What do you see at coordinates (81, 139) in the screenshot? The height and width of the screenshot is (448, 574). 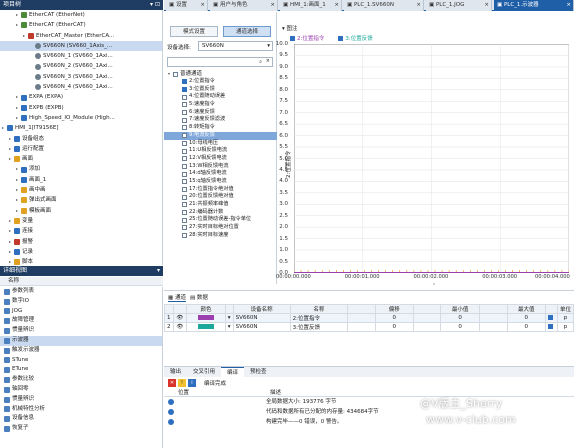 I see `tree-item: ▸ 设备组态` at bounding box center [81, 139].